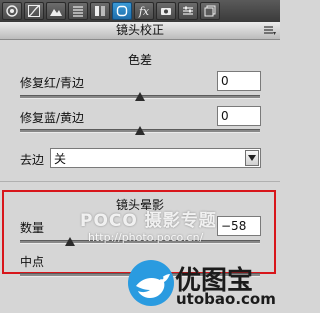 This screenshot has height=313, width=320. What do you see at coordinates (140, 96) in the screenshot?
I see `red-cyan-slider-thumb` at bounding box center [140, 96].